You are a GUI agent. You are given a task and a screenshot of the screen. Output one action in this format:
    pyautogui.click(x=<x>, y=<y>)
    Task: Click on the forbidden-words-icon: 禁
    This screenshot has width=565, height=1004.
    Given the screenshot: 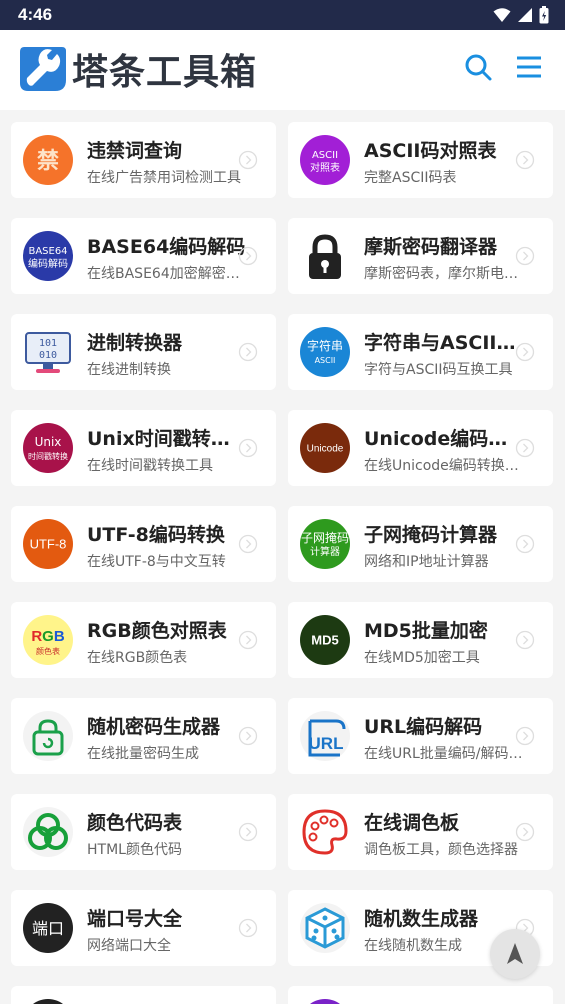 What is the action you would take?
    pyautogui.click(x=48, y=160)
    